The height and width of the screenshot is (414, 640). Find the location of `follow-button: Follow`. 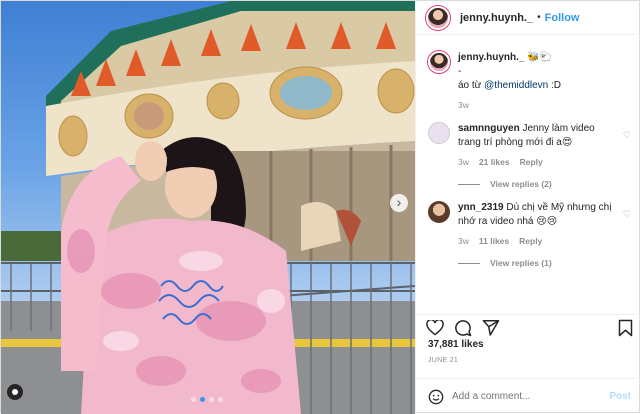

follow-button: Follow is located at coordinates (562, 18).